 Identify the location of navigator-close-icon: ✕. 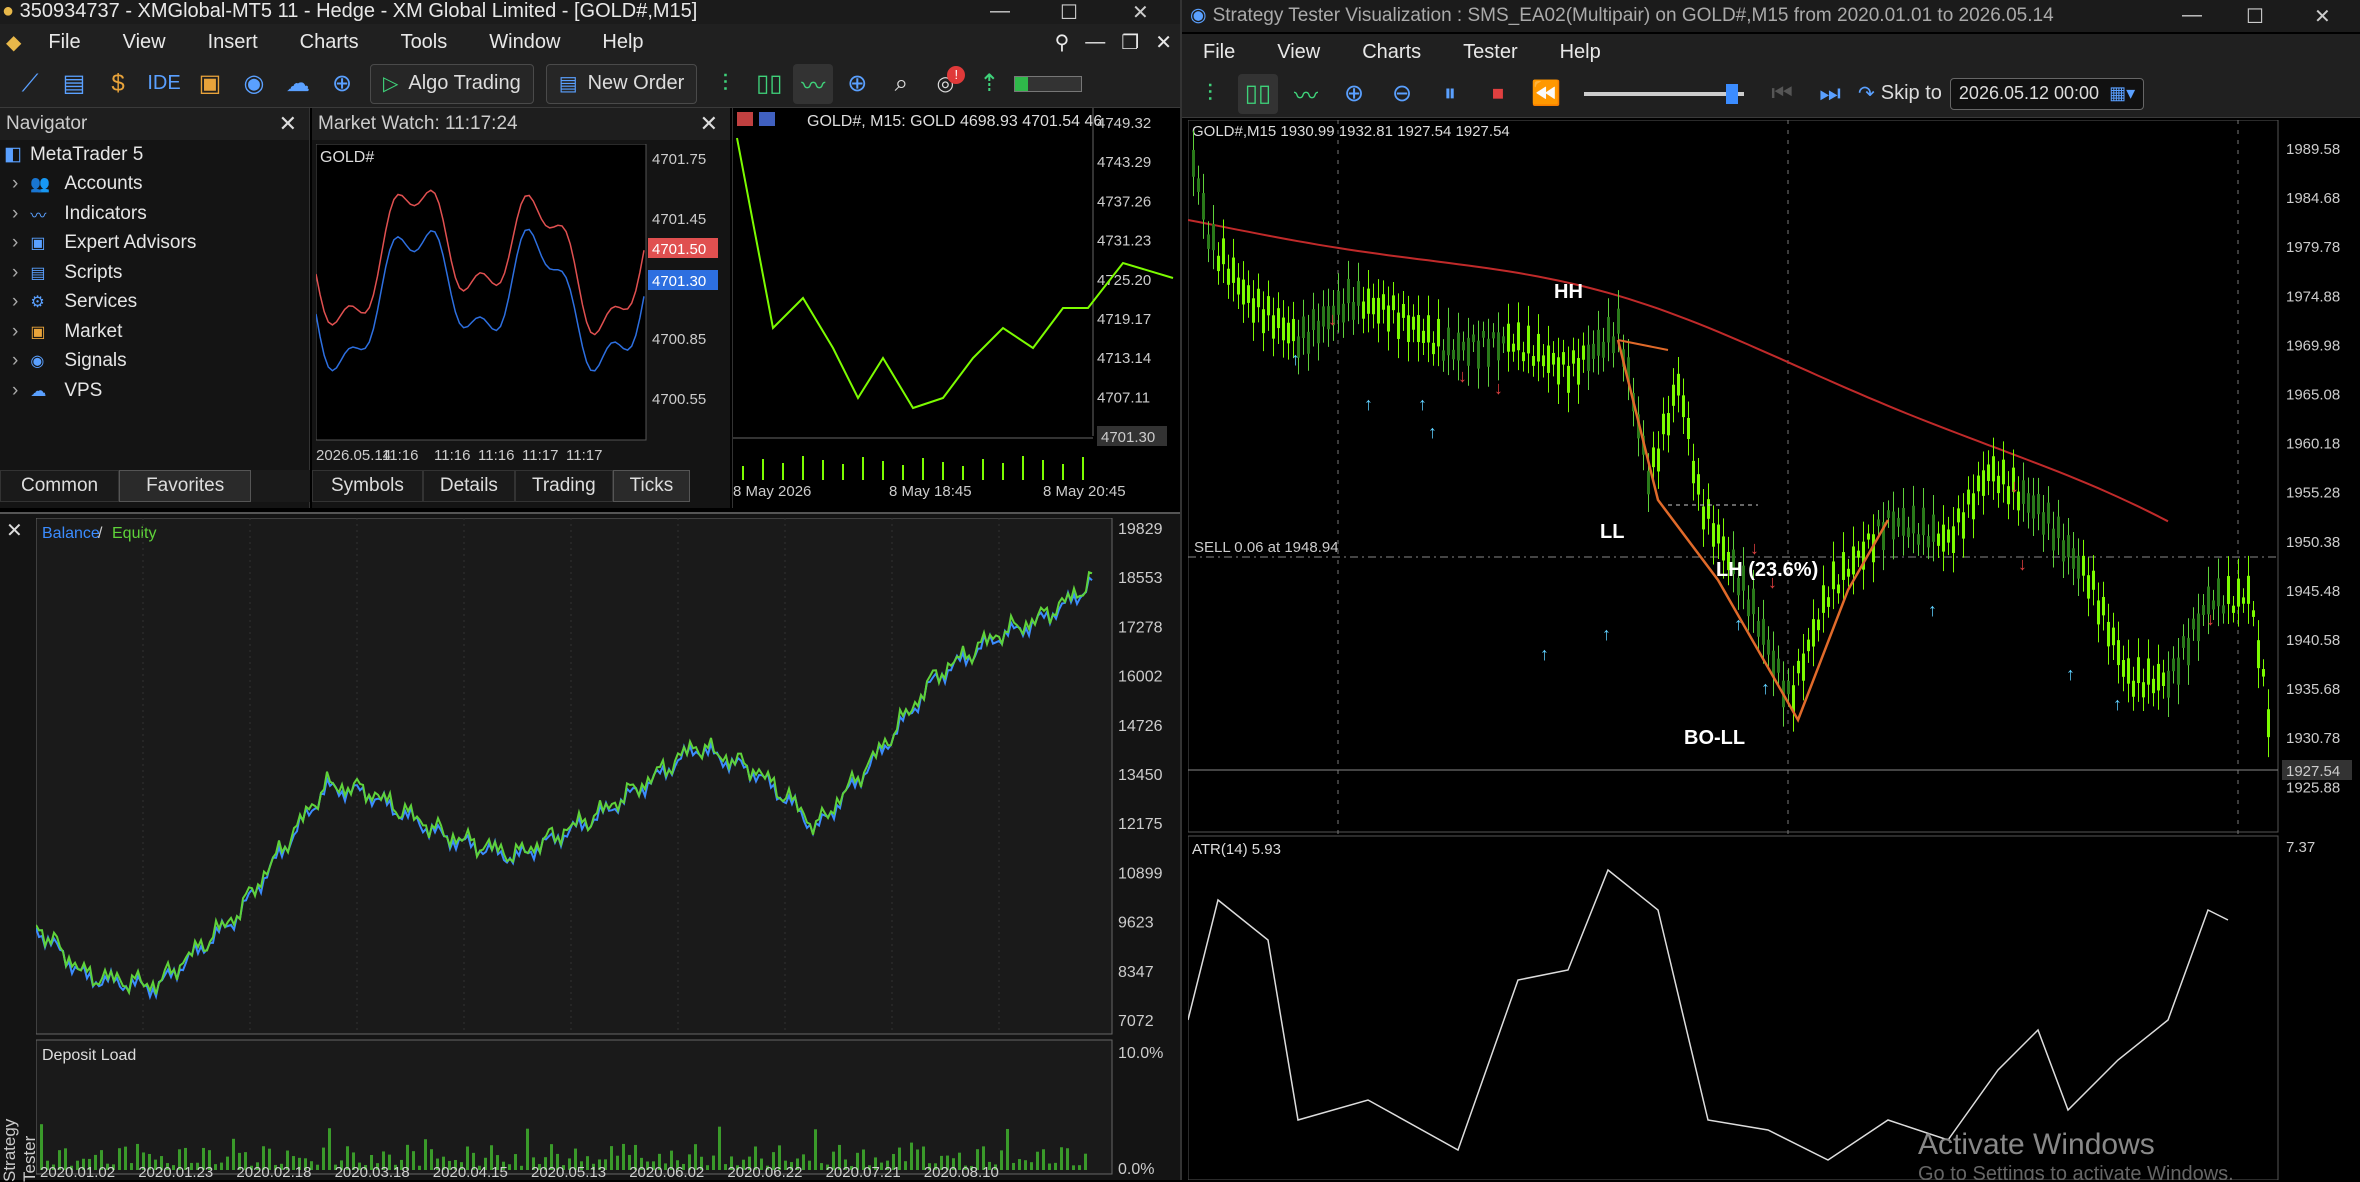
(288, 124).